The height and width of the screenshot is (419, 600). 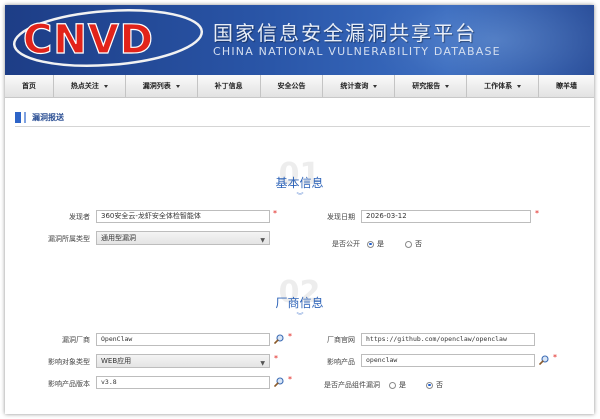 I want to click on cnvd-logo: CNVD, so click(x=108, y=38).